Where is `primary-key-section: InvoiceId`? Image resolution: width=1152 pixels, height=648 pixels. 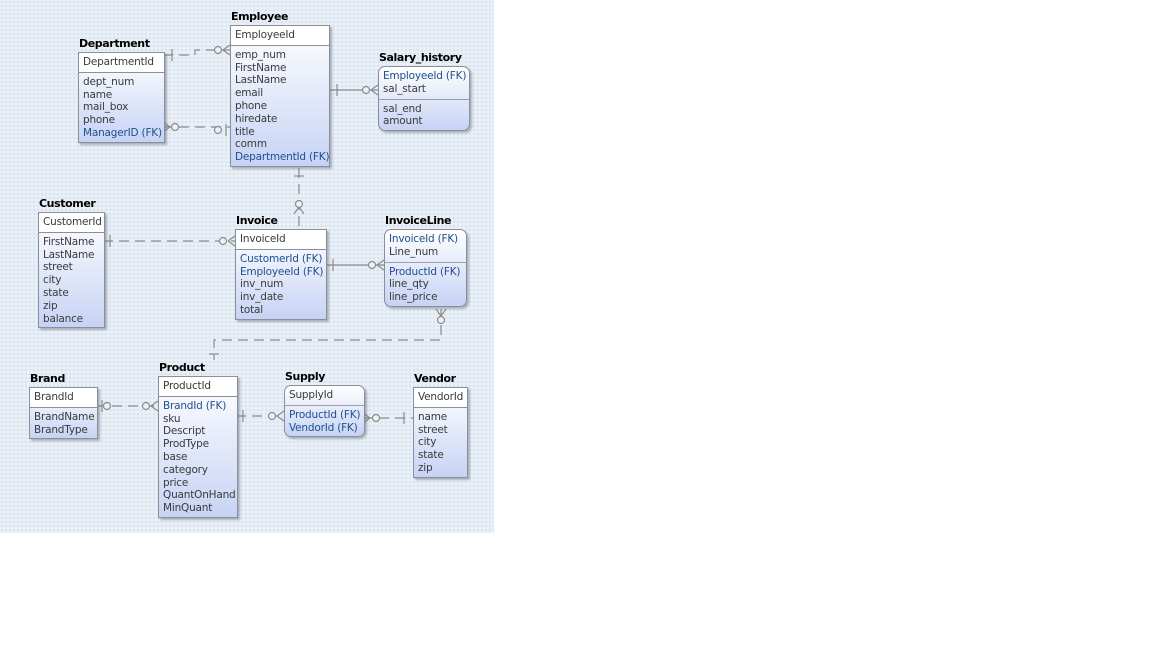
primary-key-section: InvoiceId is located at coordinates (281, 240).